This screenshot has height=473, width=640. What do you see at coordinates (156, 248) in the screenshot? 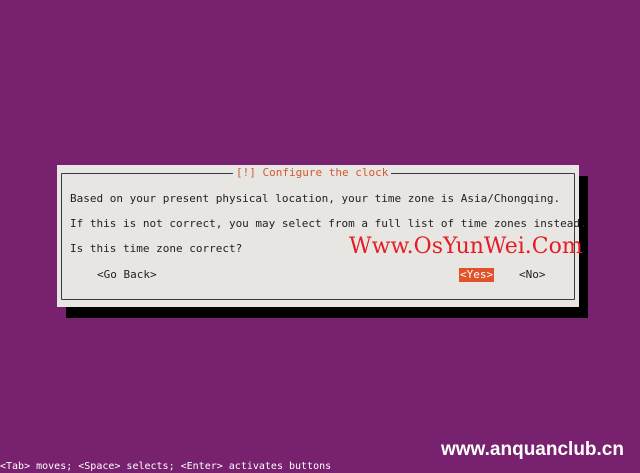
I see `timezone-question-text: Is this time zone correct?` at bounding box center [156, 248].